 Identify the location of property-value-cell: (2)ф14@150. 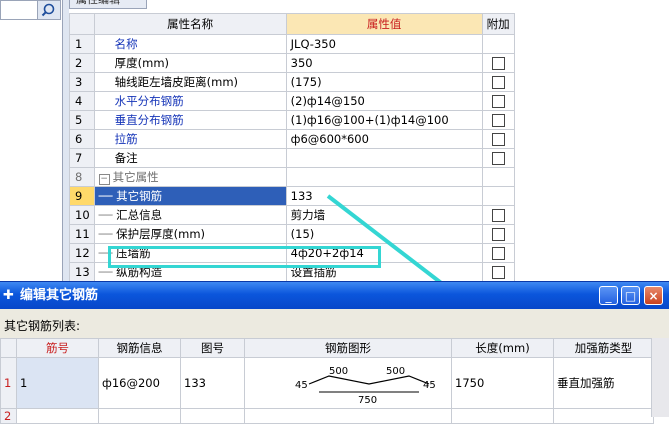
(384, 101).